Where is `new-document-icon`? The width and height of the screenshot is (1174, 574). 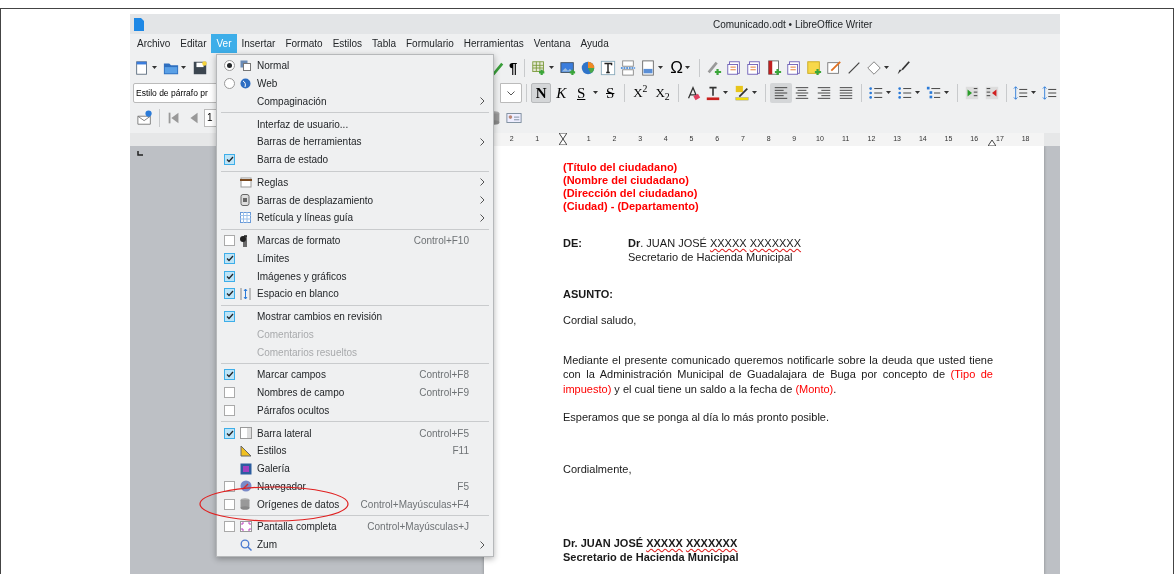
new-document-icon is located at coordinates (142, 68).